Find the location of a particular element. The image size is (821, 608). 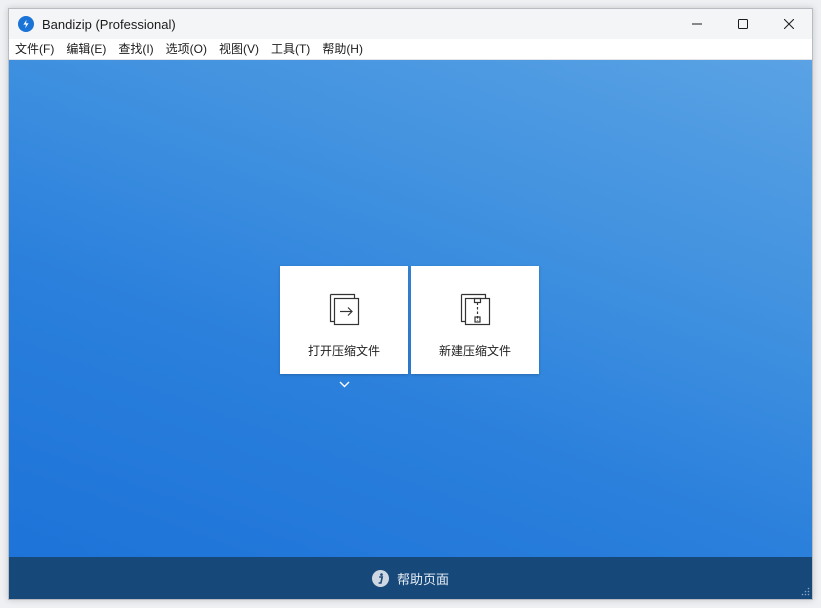

title-bar: Bandizip (Professional) is located at coordinates (410, 24).